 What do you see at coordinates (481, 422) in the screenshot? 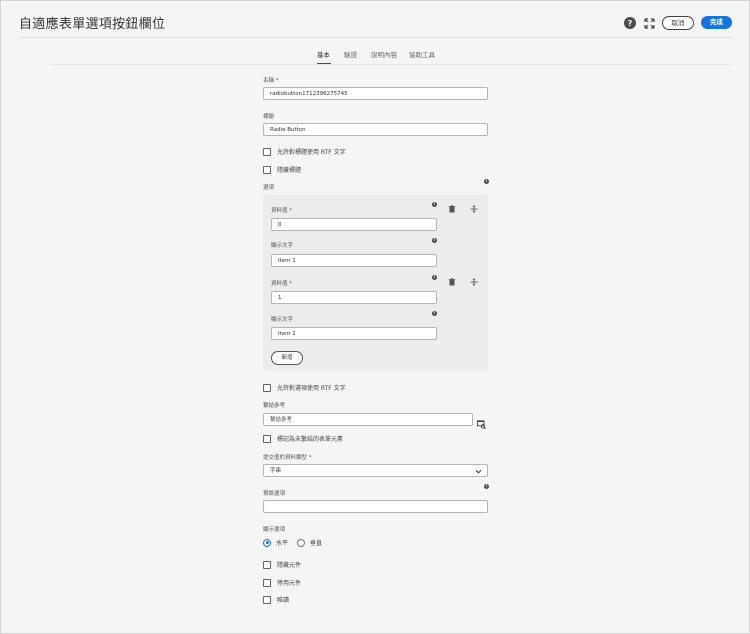
I see `select-binding-icon` at bounding box center [481, 422].